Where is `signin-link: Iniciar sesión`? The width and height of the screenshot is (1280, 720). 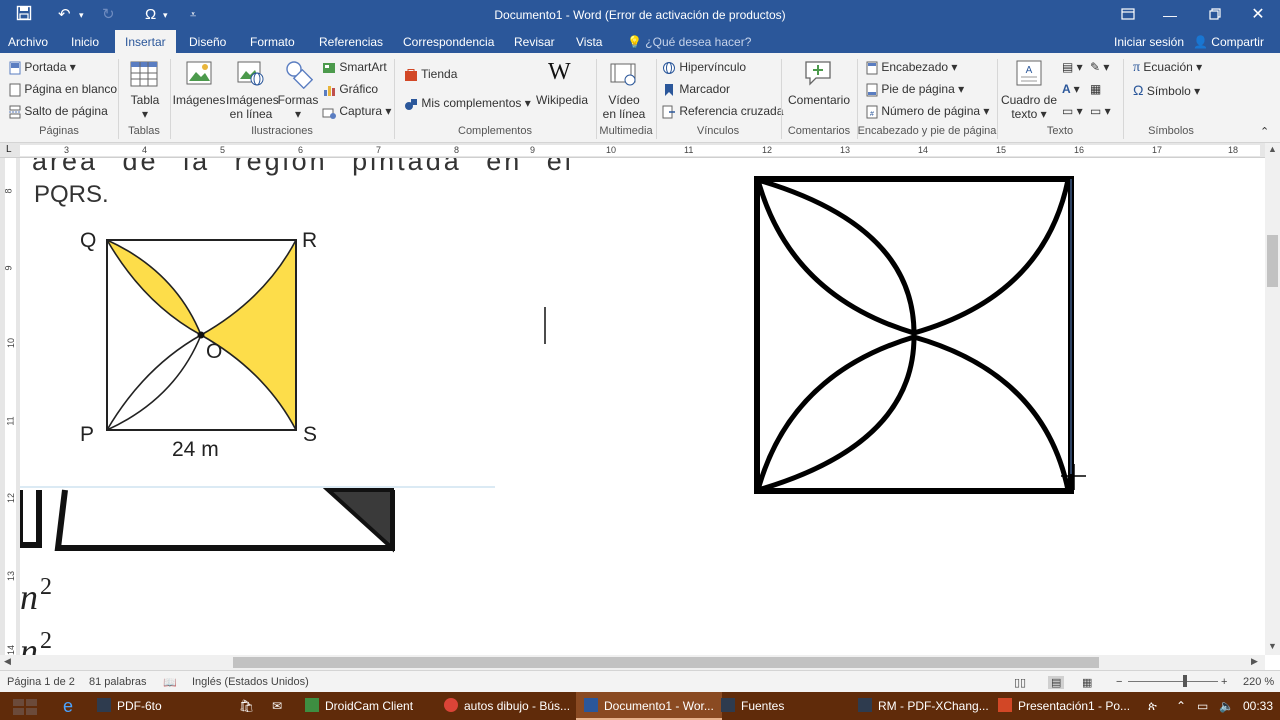 signin-link: Iniciar sesión is located at coordinates (1149, 42).